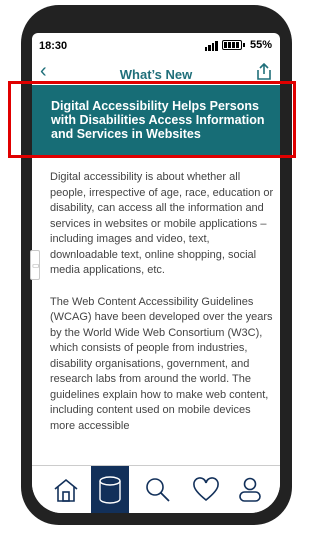 The height and width of the screenshot is (537, 320). I want to click on home-icon, so click(66, 490).